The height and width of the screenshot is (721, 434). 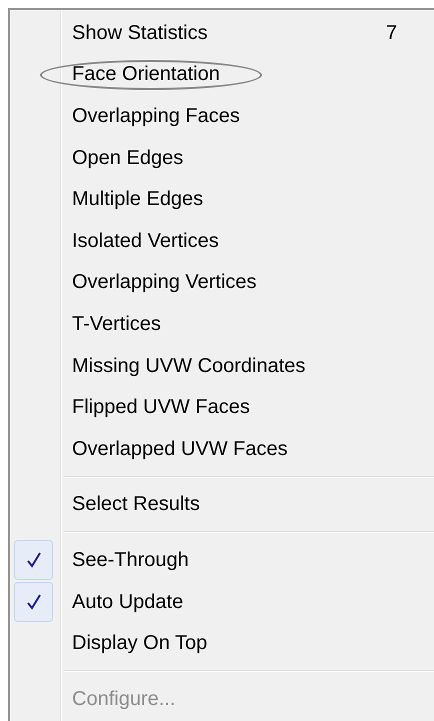 I want to click on menu-item: Flipped UVW Faces, so click(x=161, y=407).